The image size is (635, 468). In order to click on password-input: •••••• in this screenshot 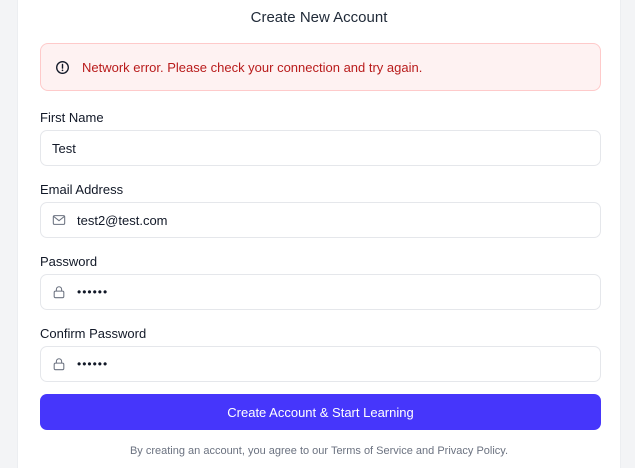, I will do `click(320, 292)`.